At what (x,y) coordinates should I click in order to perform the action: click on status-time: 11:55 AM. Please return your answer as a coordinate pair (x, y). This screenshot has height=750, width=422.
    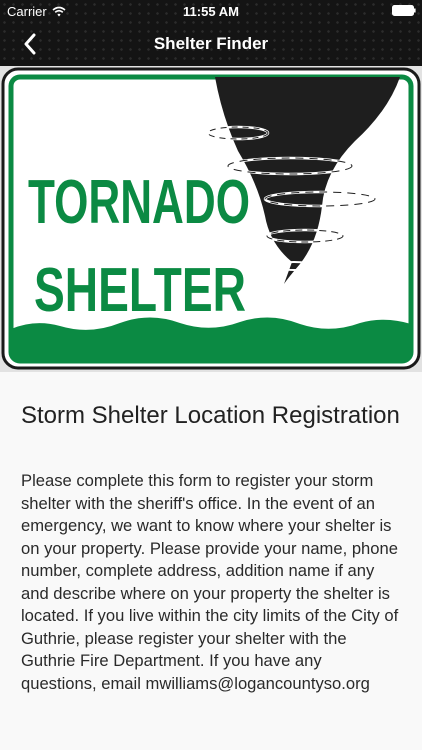
    Looking at the image, I should click on (211, 11).